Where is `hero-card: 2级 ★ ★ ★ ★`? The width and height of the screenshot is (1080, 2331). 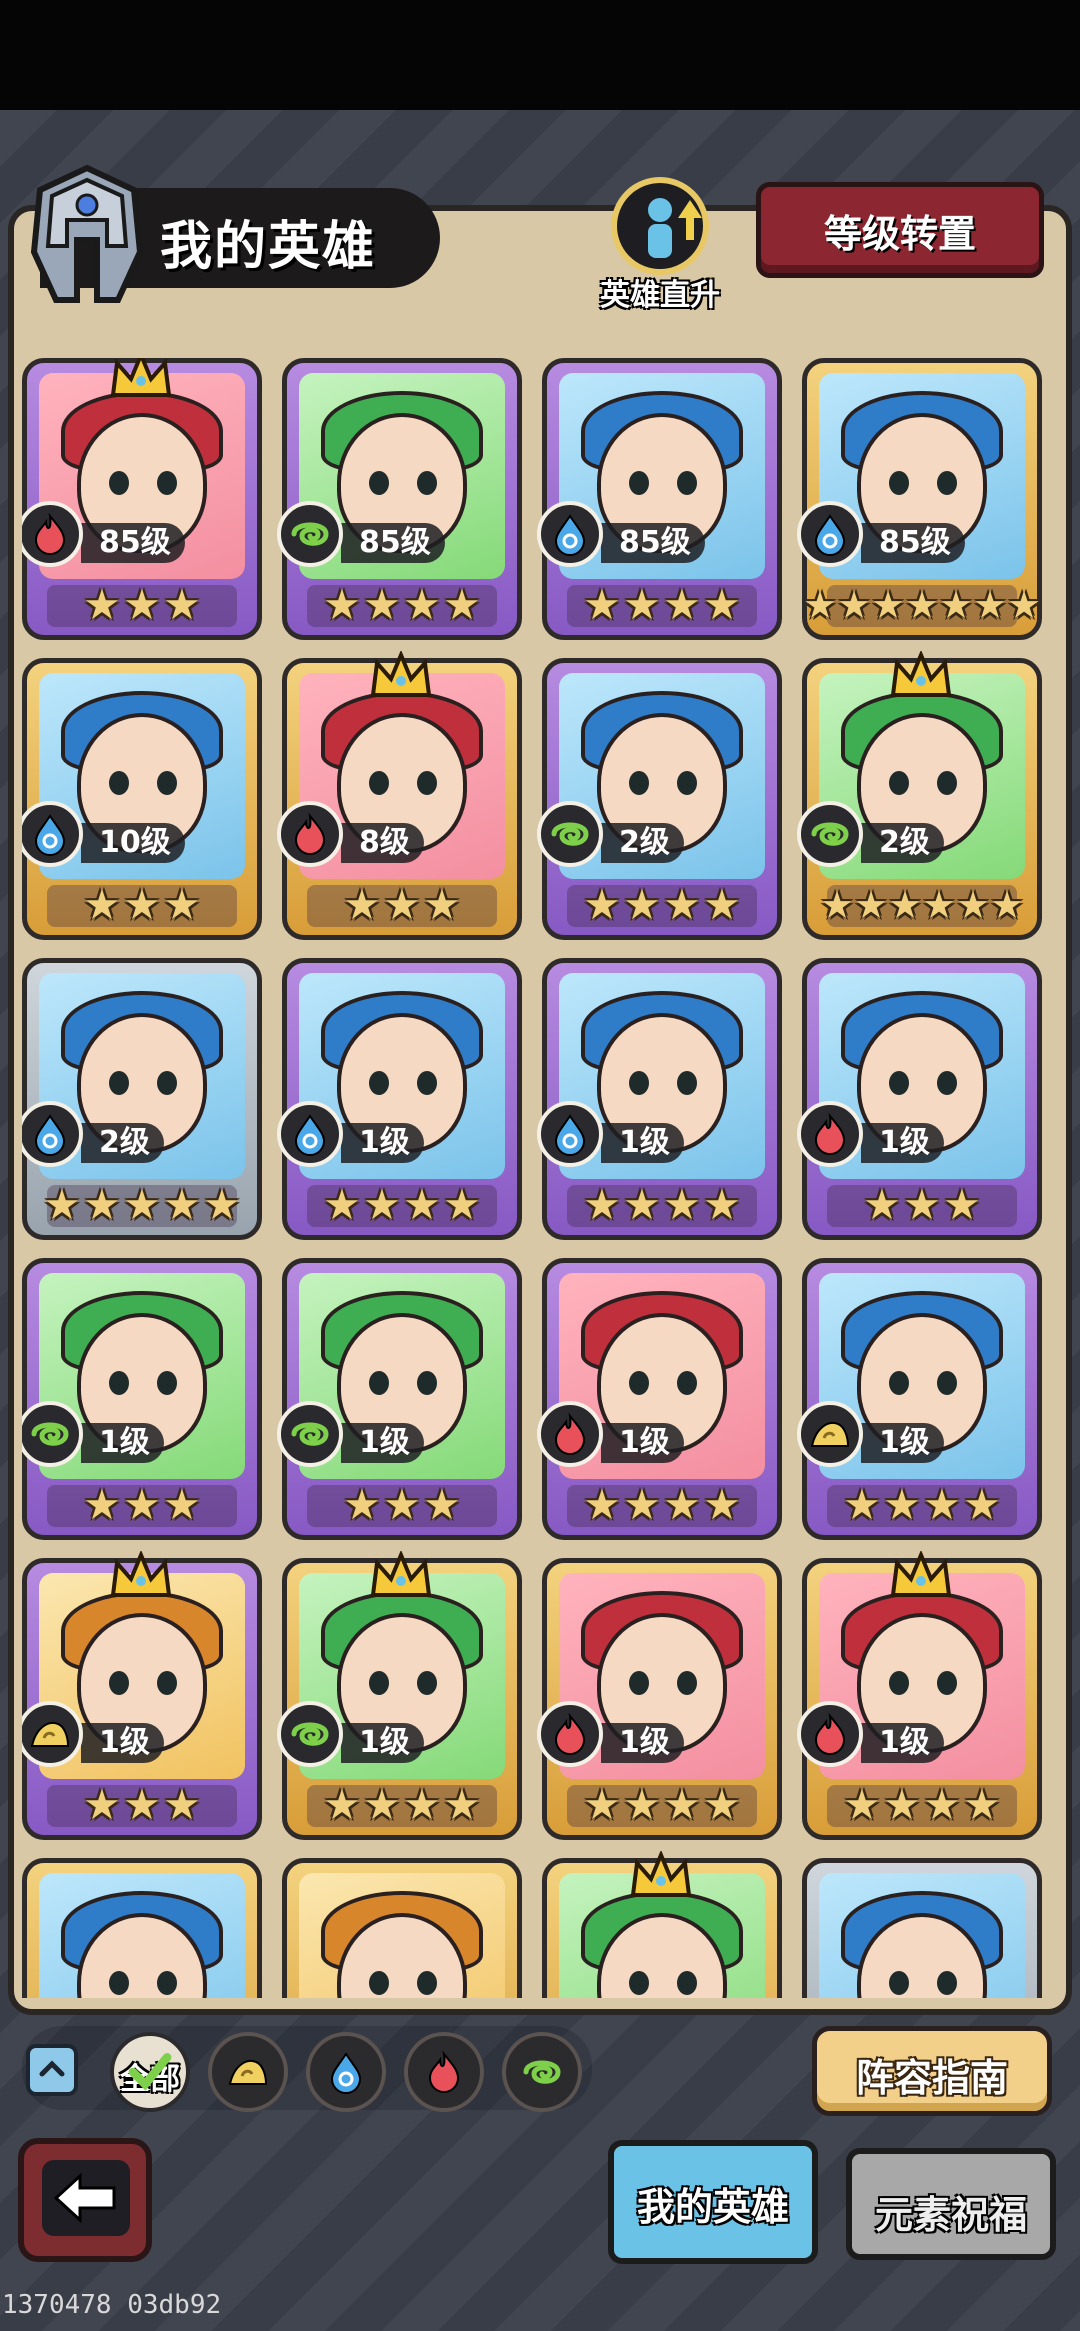 hero-card: 2级 ★ ★ ★ ★ is located at coordinates (659, 799).